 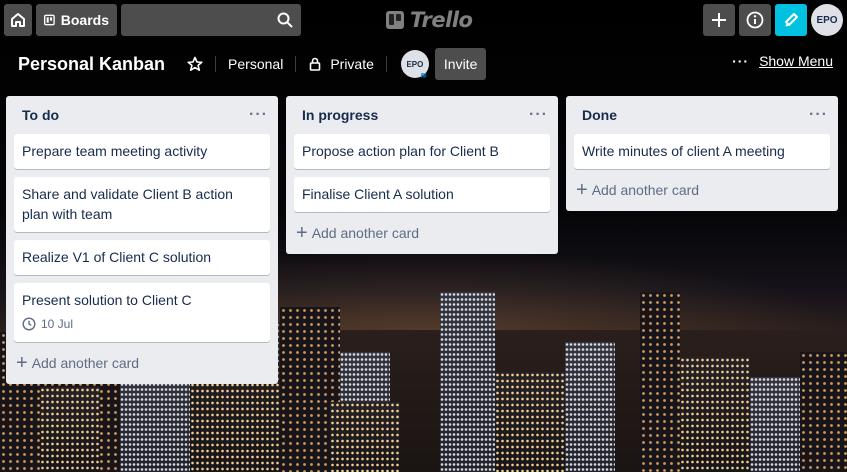 I want to click on info-icon, so click(x=755, y=20).